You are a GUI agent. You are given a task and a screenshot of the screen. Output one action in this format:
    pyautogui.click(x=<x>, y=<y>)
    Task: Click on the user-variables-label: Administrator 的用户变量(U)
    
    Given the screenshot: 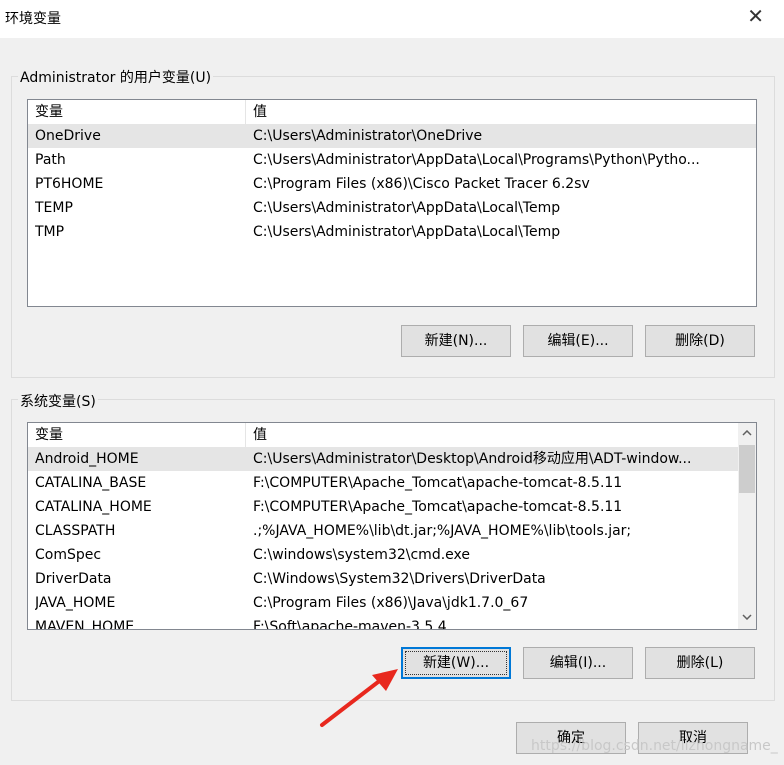 What is the action you would take?
    pyautogui.click(x=116, y=77)
    